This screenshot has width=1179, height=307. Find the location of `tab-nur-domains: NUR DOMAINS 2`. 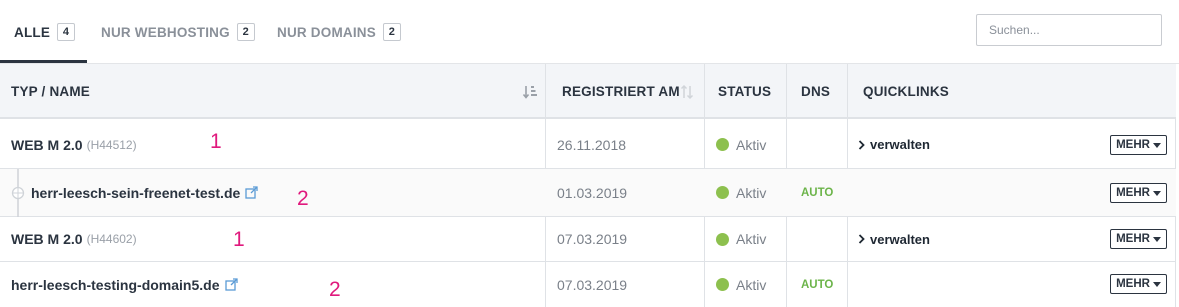

tab-nur-domains: NUR DOMAINS 2 is located at coordinates (339, 32).